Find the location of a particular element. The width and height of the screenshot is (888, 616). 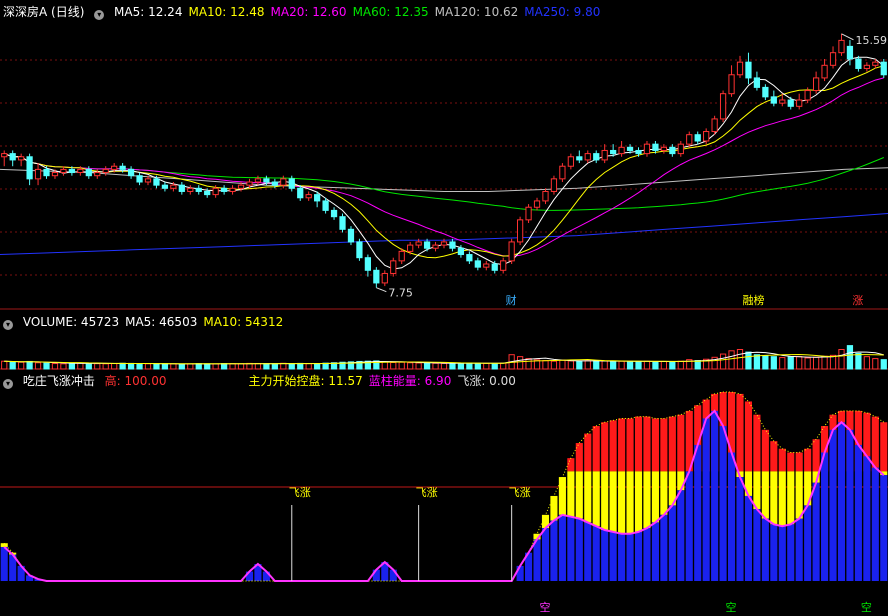

ma-legend-item-4: MA120: 10.62 is located at coordinates (476, 12).